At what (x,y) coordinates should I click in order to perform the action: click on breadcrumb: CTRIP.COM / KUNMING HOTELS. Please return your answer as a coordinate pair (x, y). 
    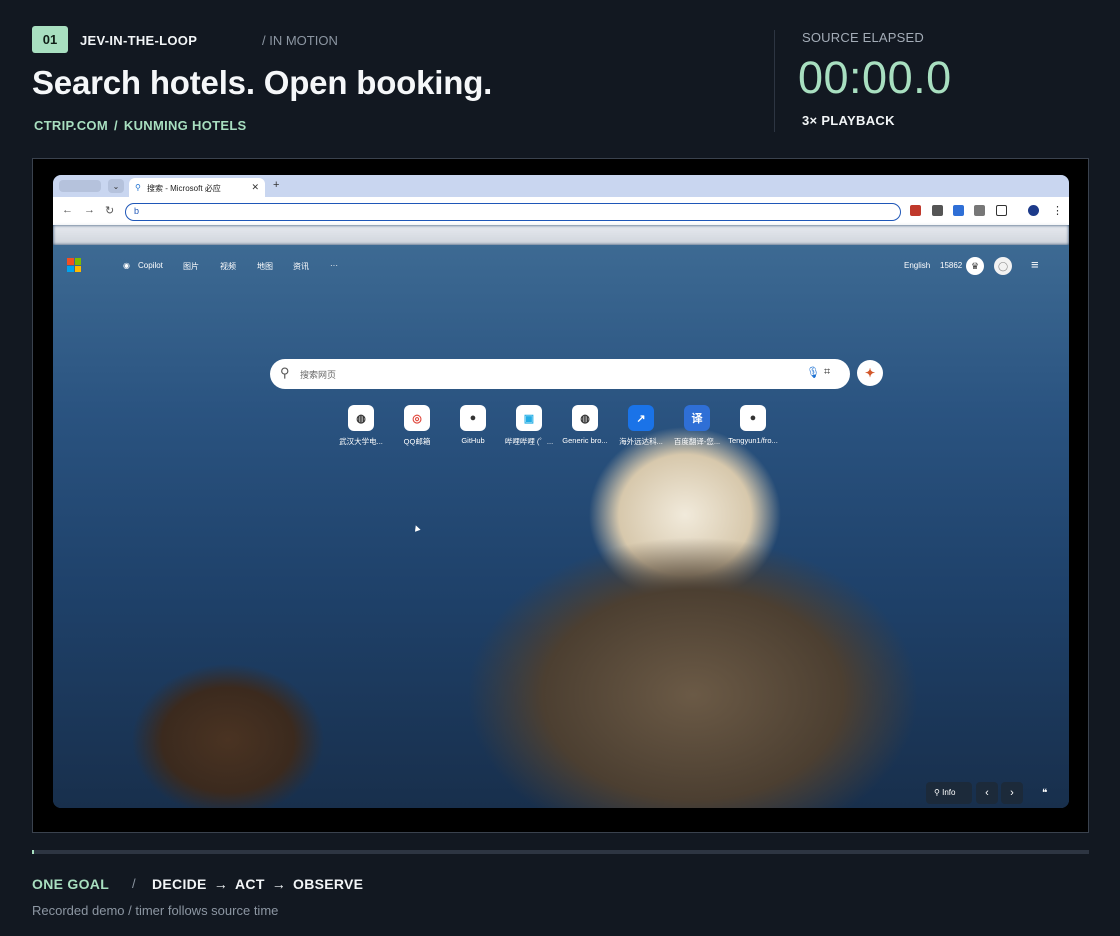
    Looking at the image, I should click on (140, 125).